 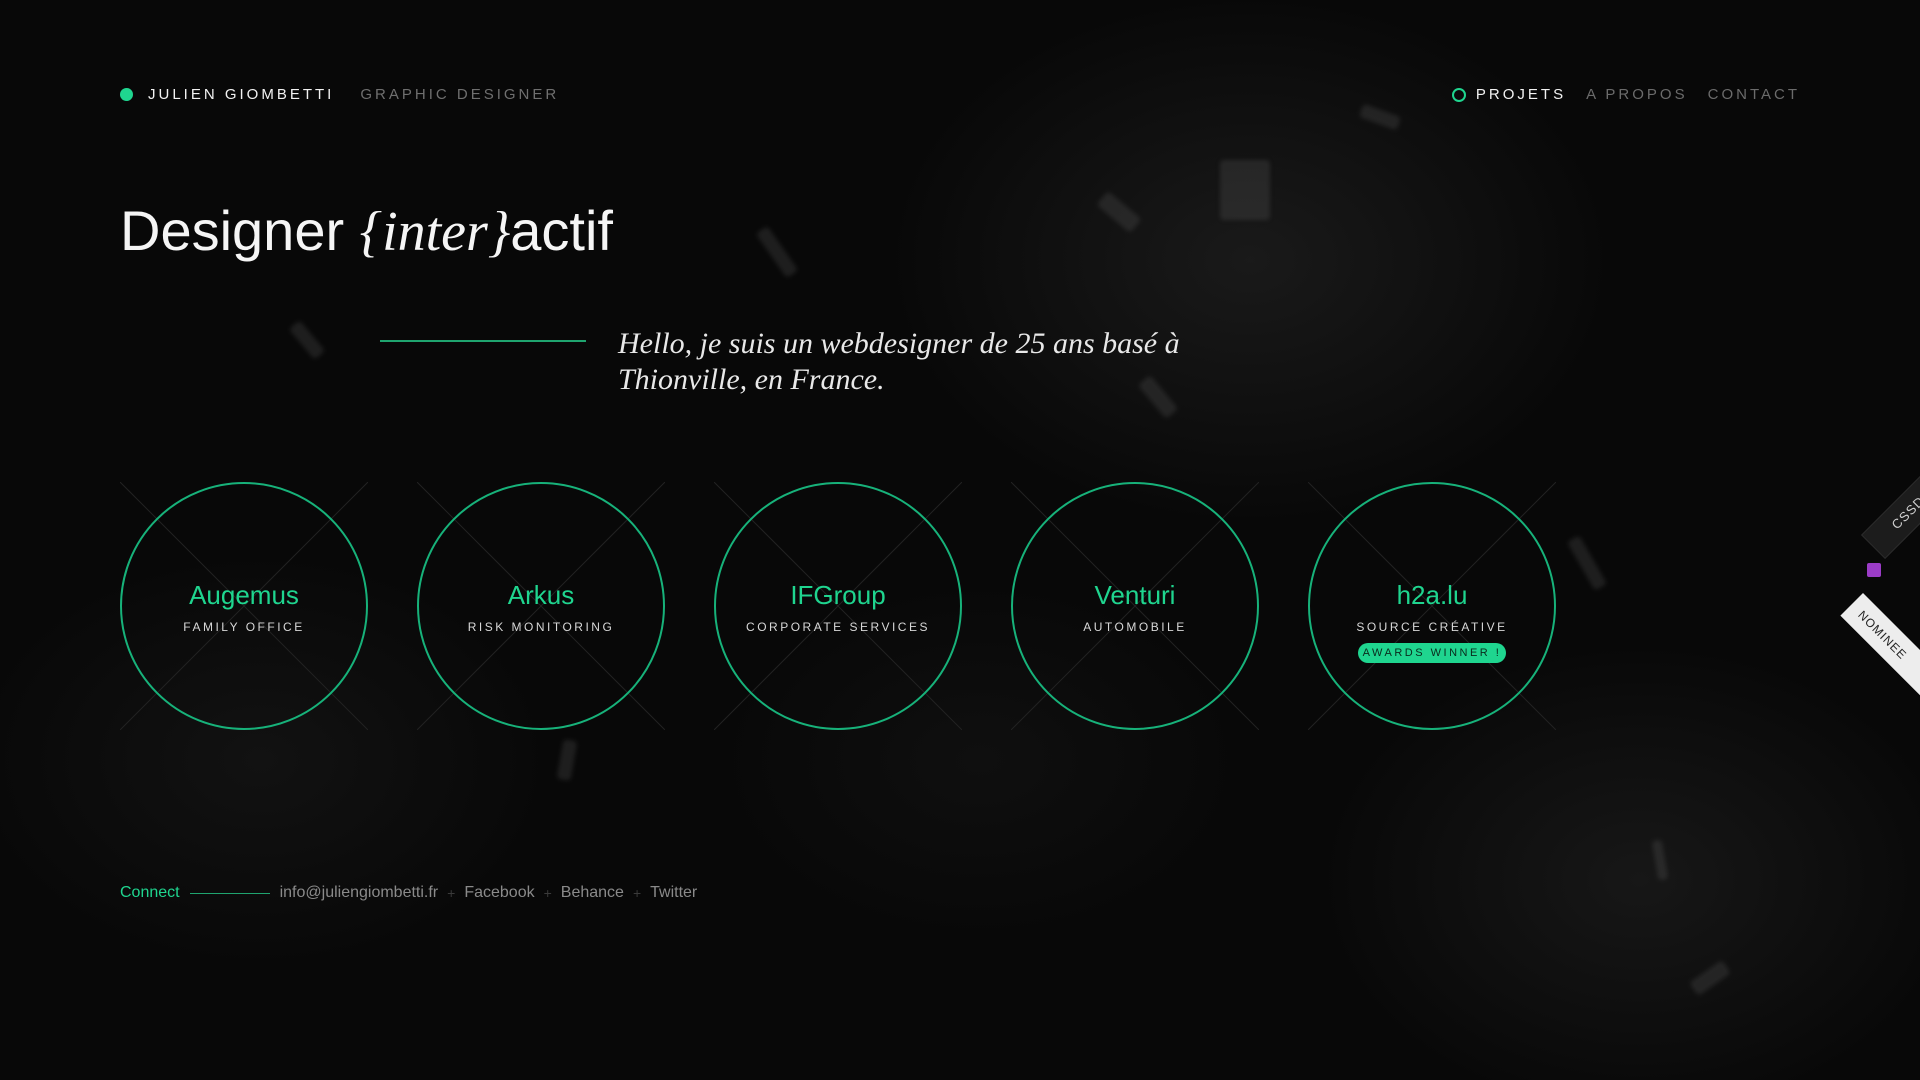 I want to click on main-nav: PROJETS A PROPOS CONTACT, so click(x=1625, y=94).